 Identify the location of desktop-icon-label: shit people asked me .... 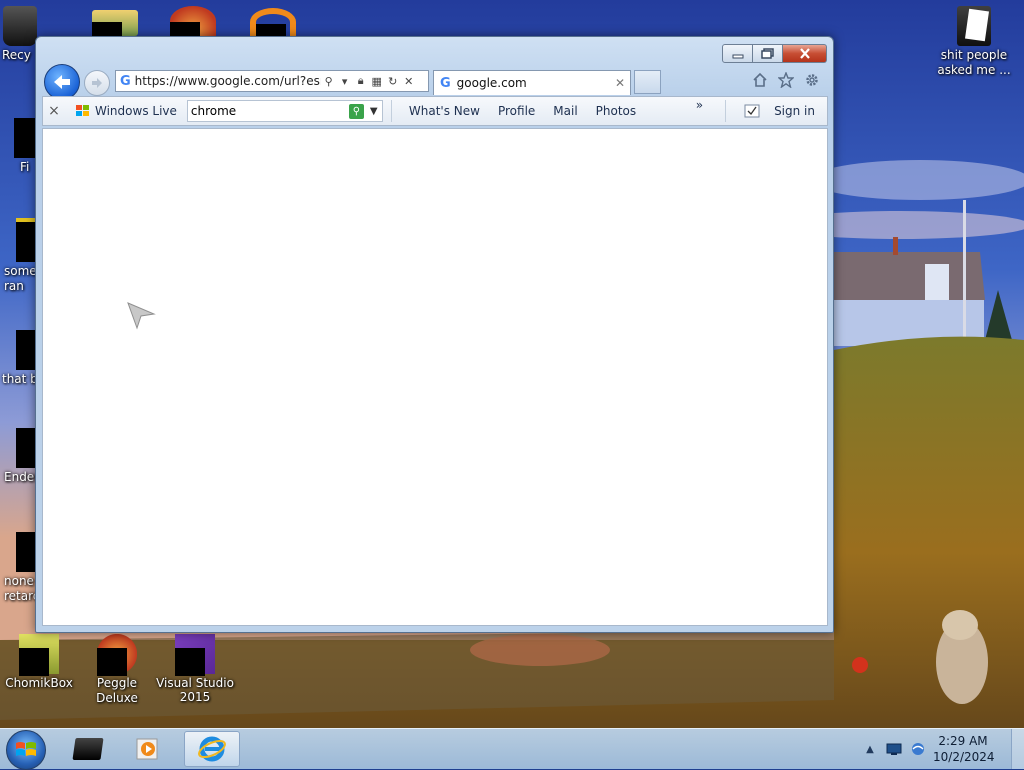
(974, 62).